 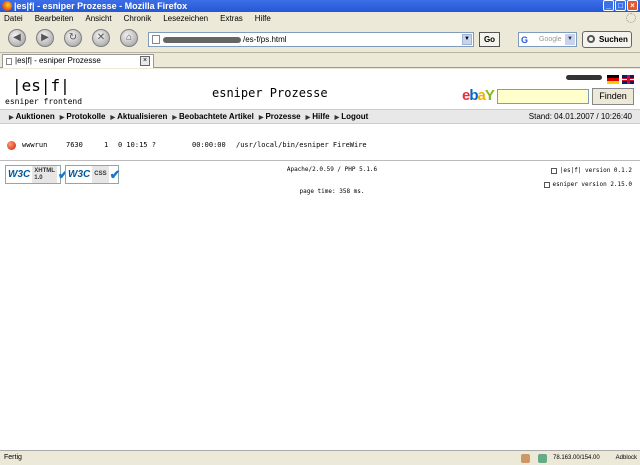 I want to click on english-flag-icon, so click(x=628, y=79).